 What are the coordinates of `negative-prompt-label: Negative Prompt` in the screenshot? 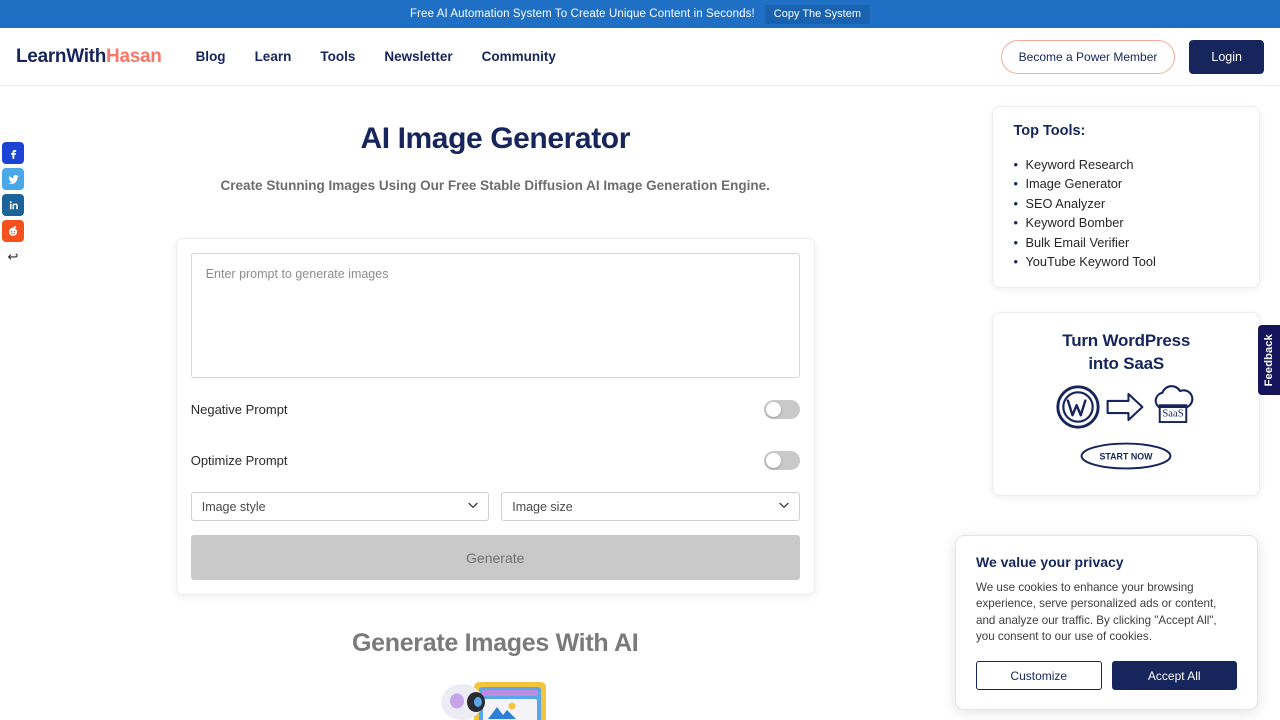 It's located at (239, 409).